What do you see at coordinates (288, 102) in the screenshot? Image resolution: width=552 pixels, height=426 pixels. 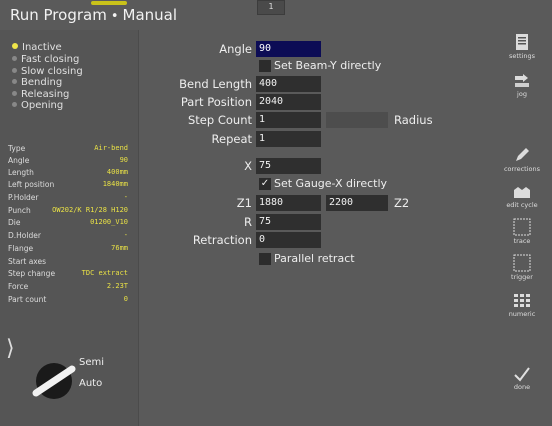 I see `part-position-input: 2040` at bounding box center [288, 102].